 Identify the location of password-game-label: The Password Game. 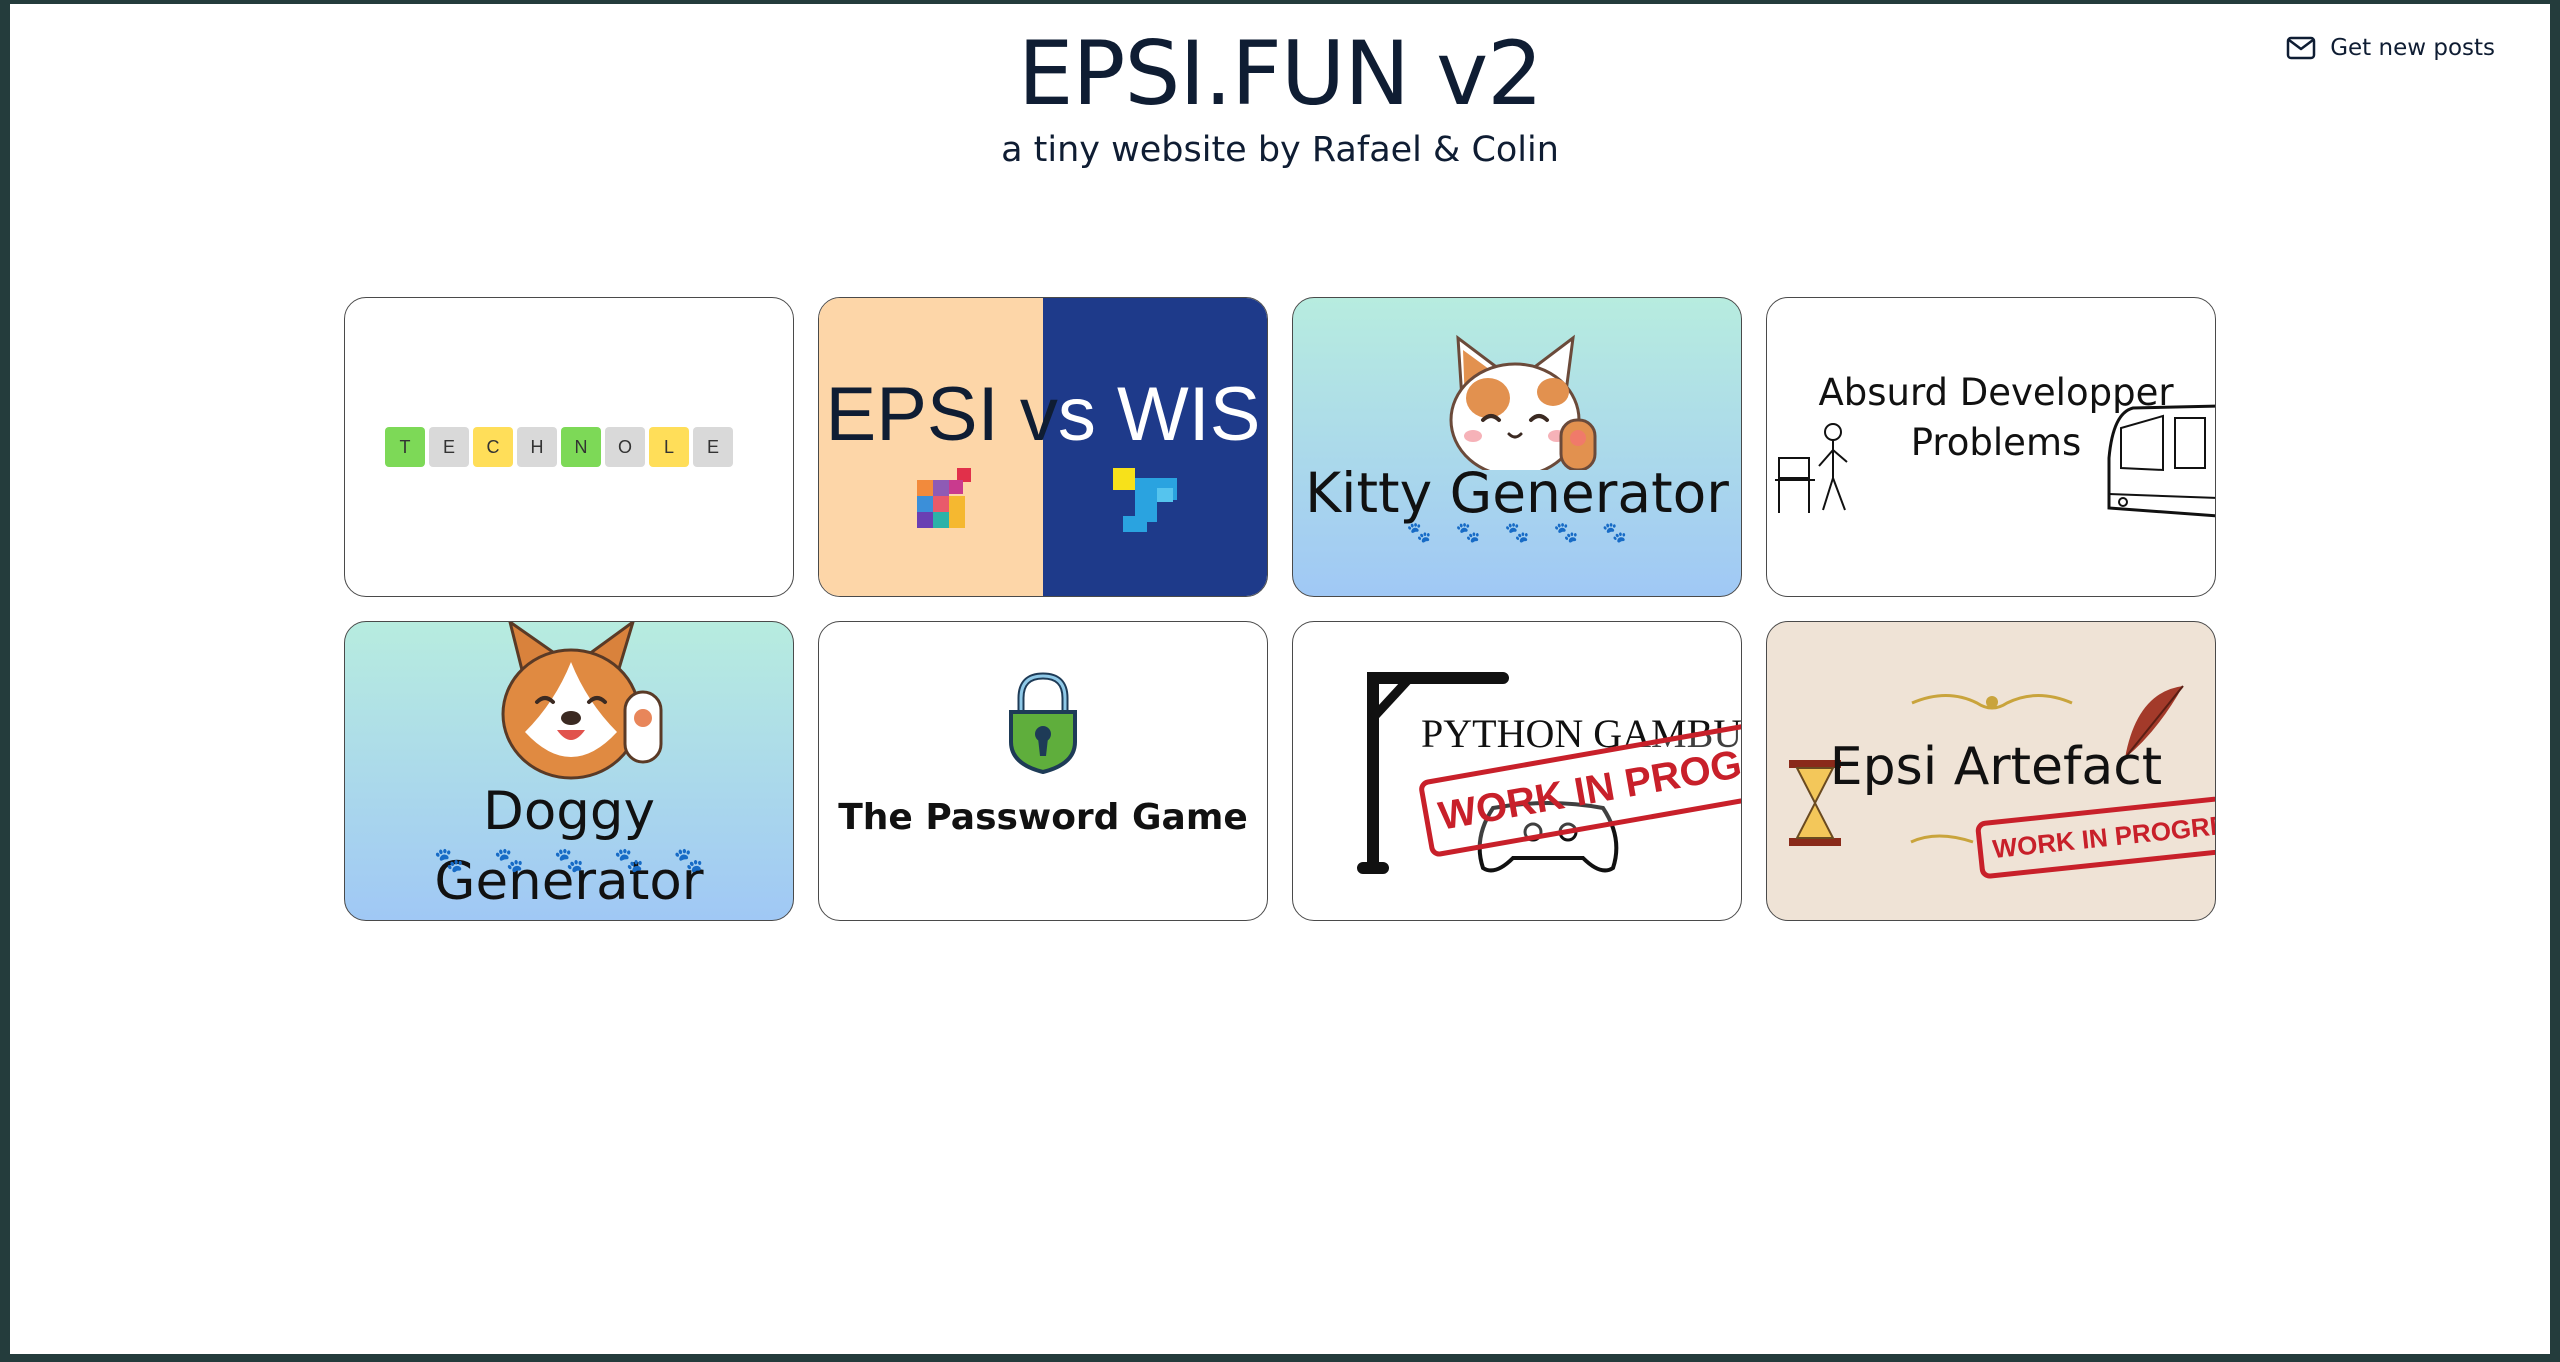
(1043, 817).